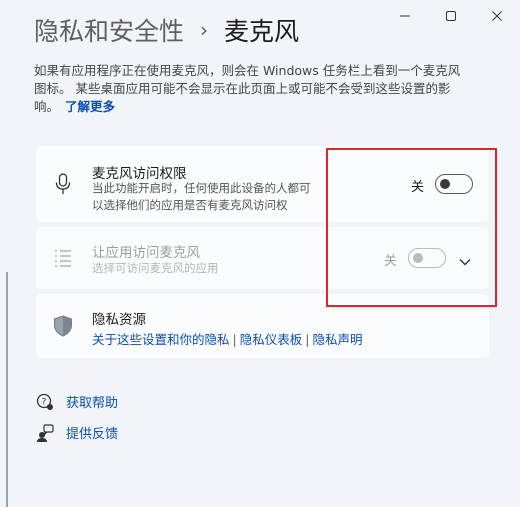 The height and width of the screenshot is (507, 520). I want to click on give-feedback-link: 提供反馈, so click(77, 432).